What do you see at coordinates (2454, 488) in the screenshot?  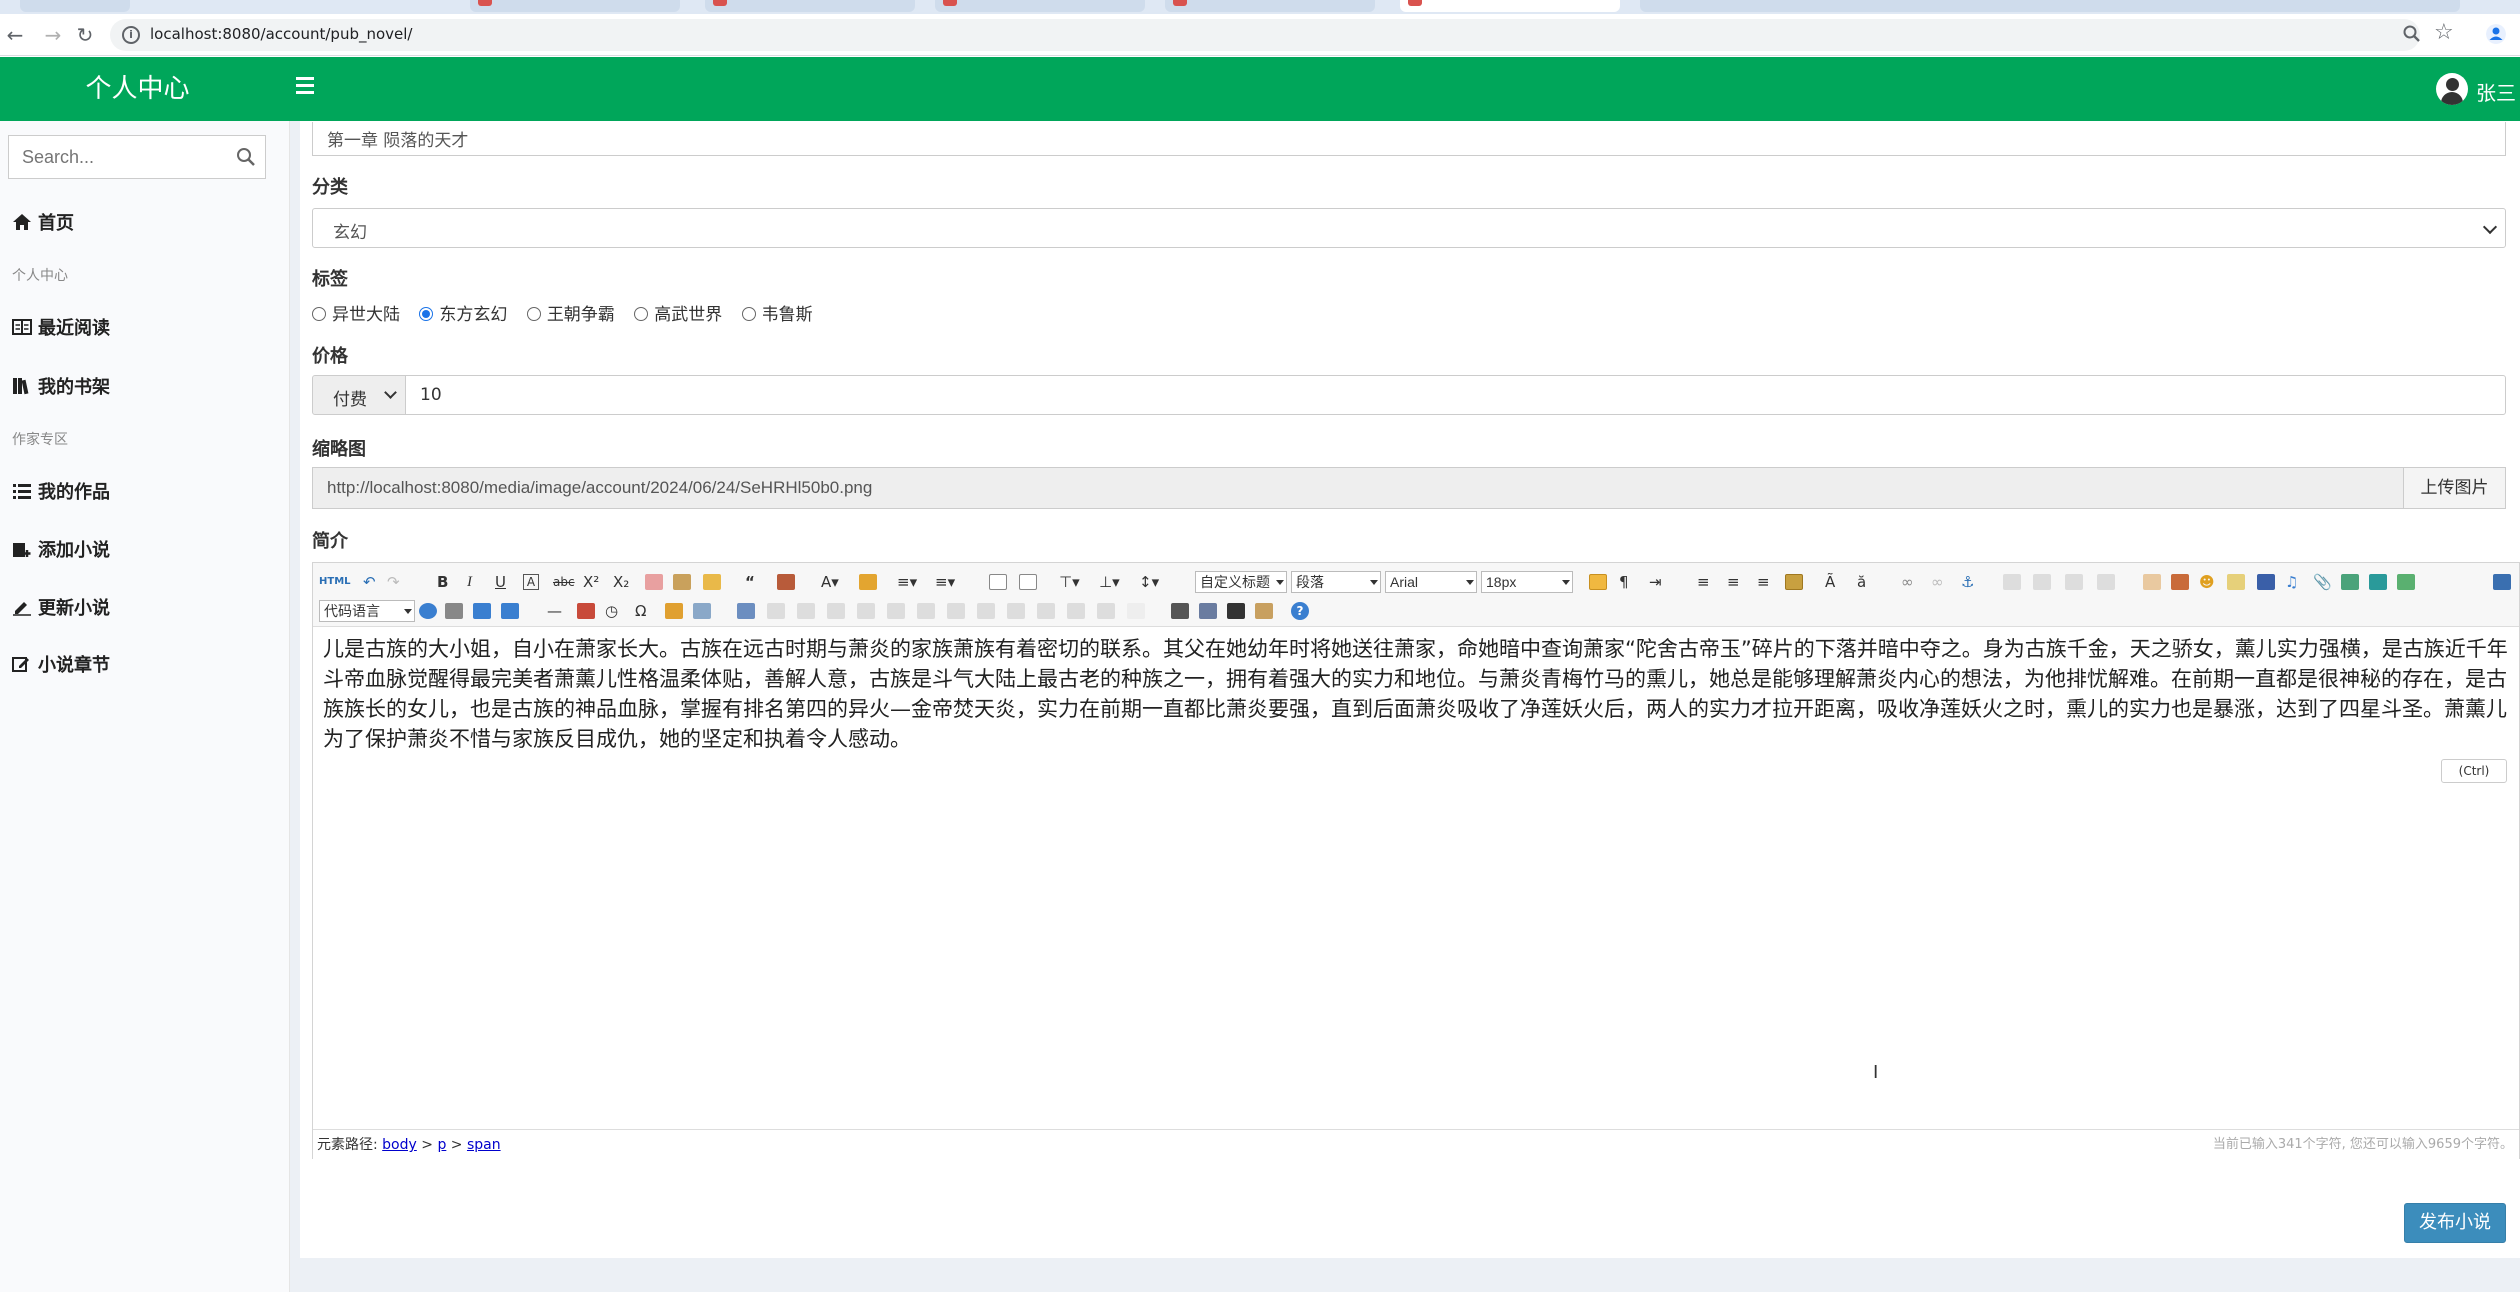 I see `upload-image-button: 上传图片` at bounding box center [2454, 488].